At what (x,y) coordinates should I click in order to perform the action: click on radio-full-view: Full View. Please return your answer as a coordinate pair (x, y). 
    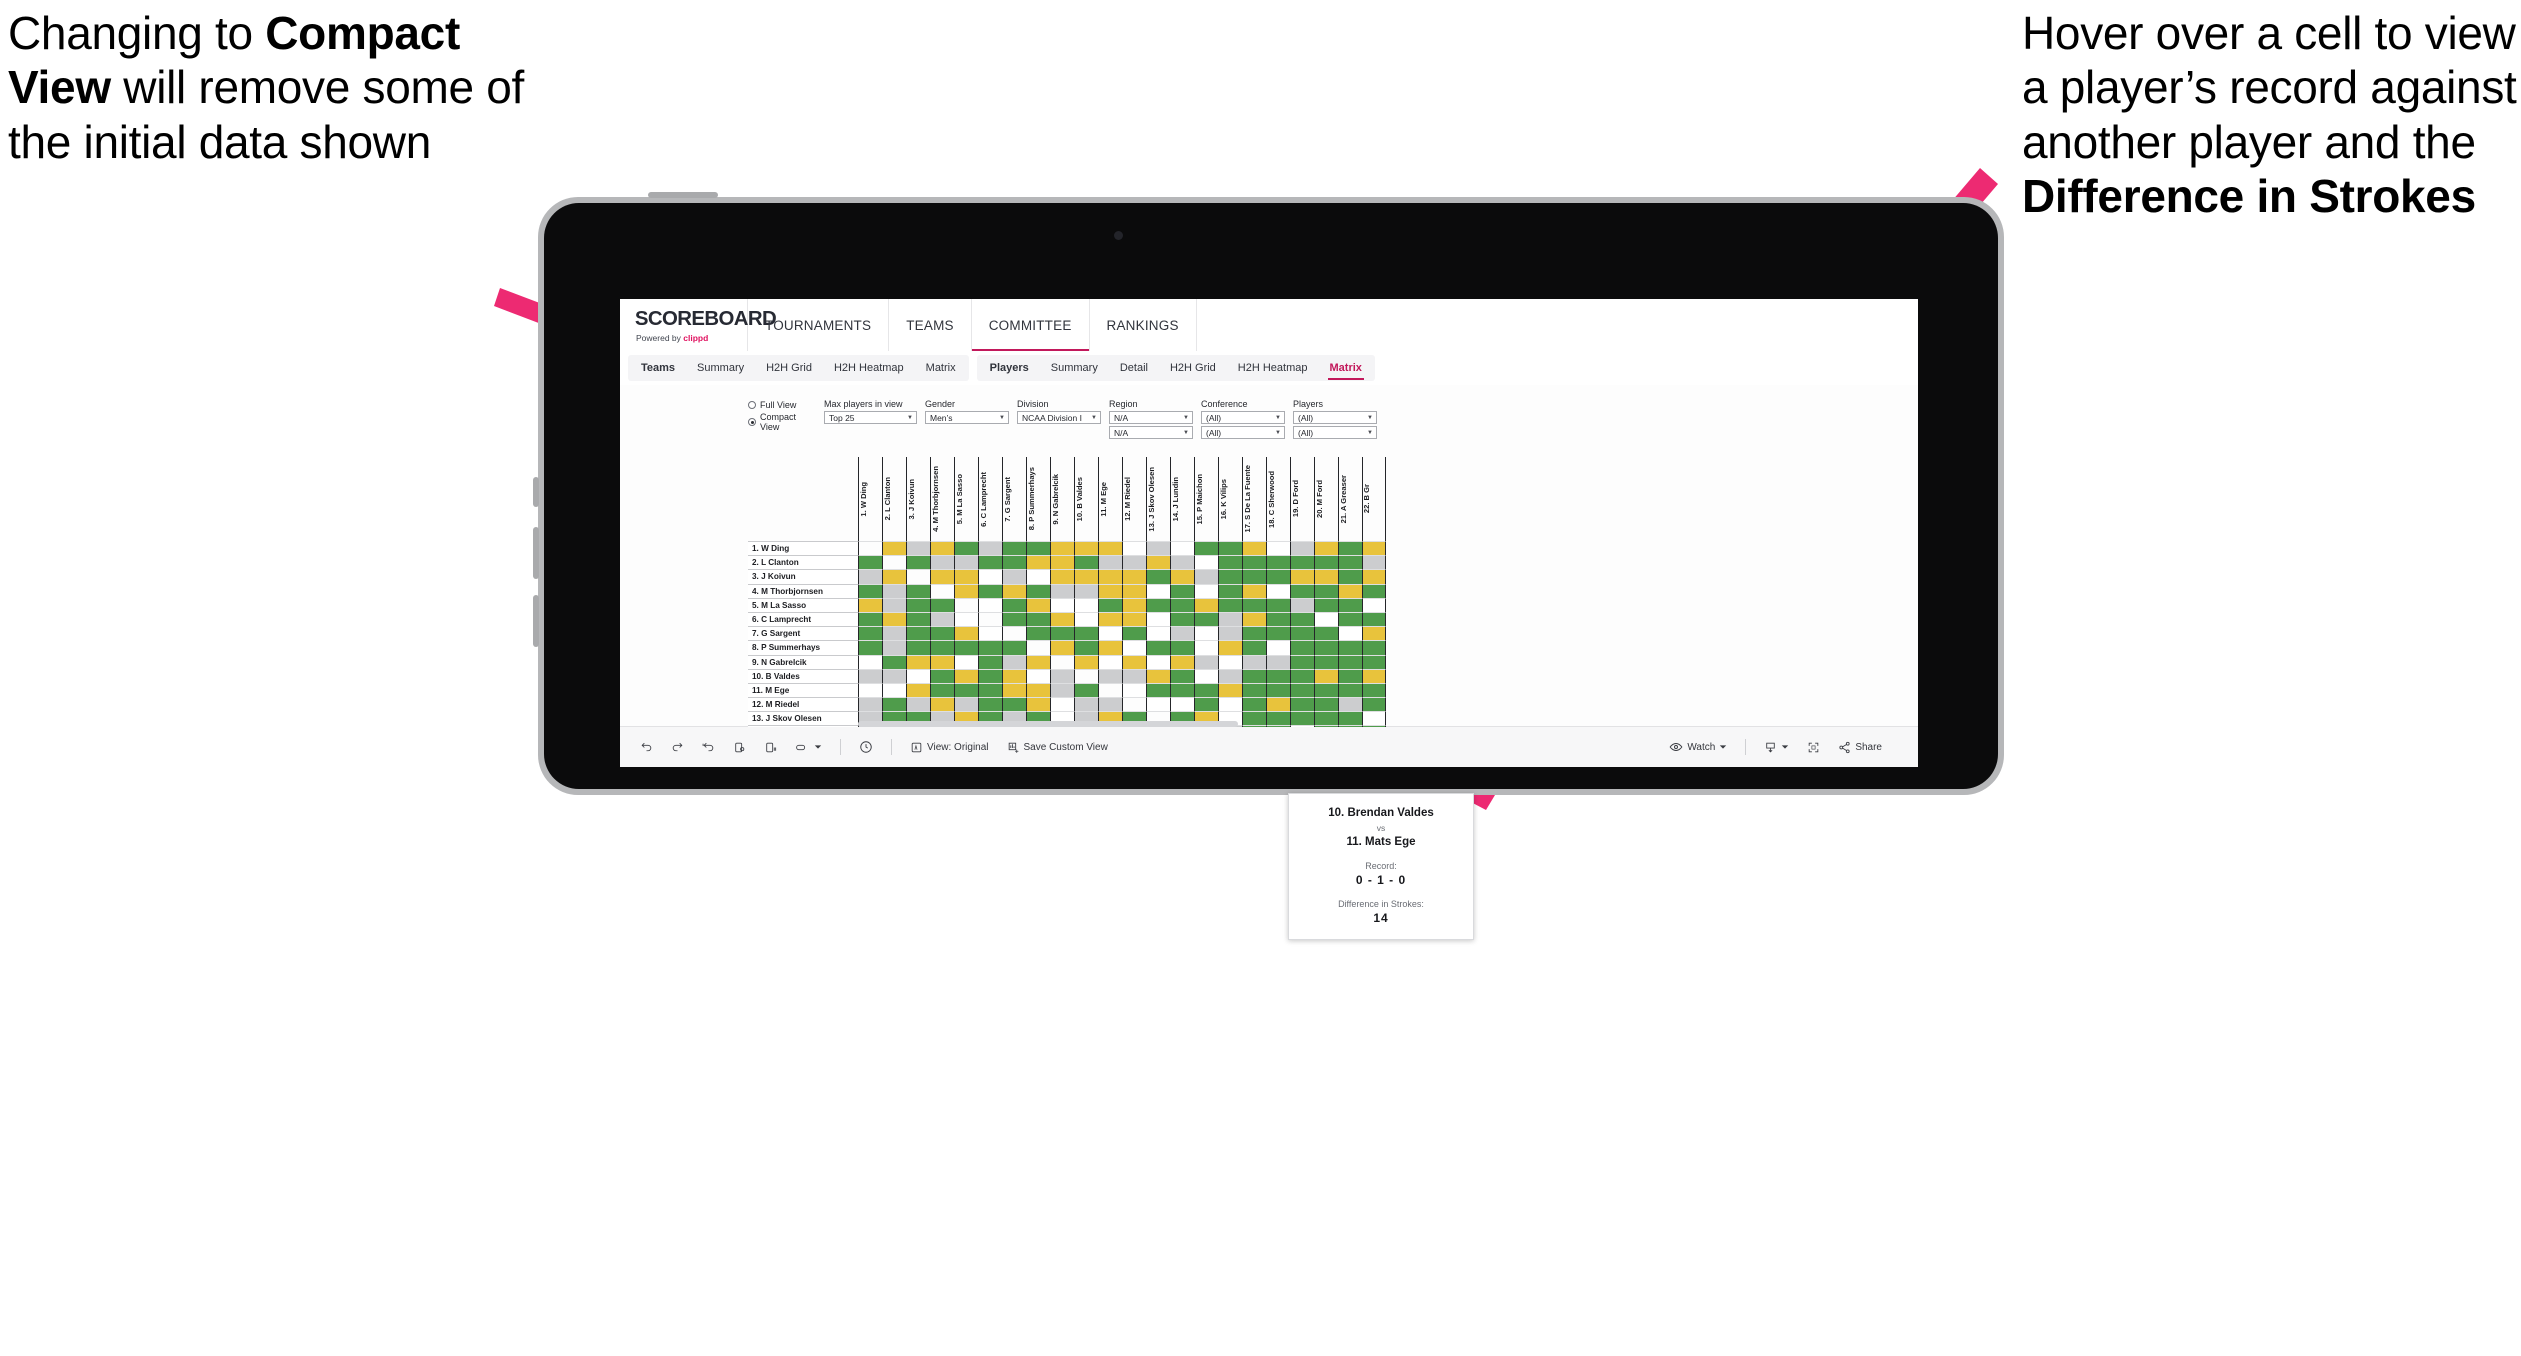
    Looking at the image, I should click on (782, 405).